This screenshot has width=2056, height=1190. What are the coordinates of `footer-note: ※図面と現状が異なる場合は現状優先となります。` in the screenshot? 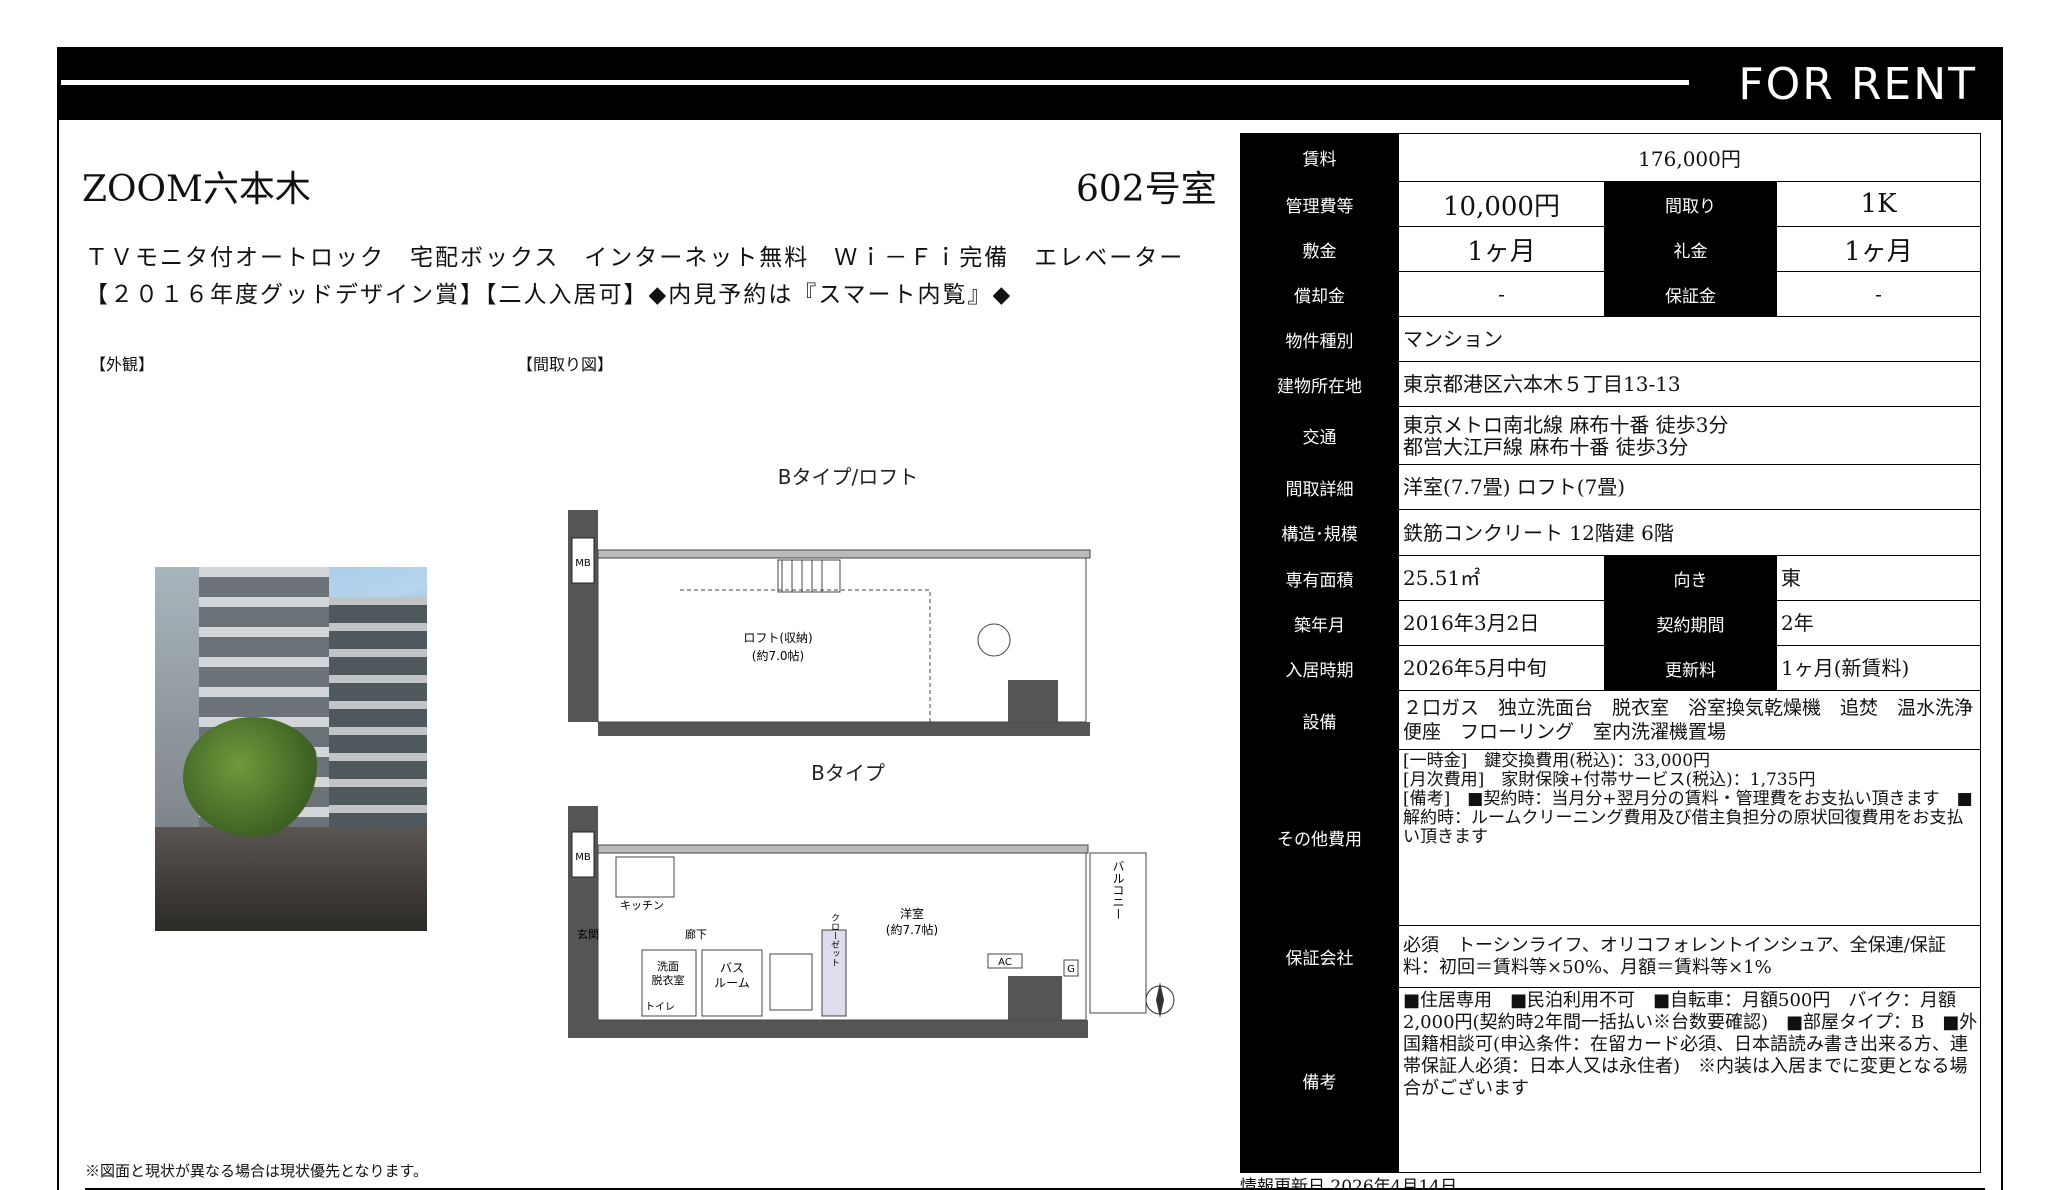 It's located at (257, 1171).